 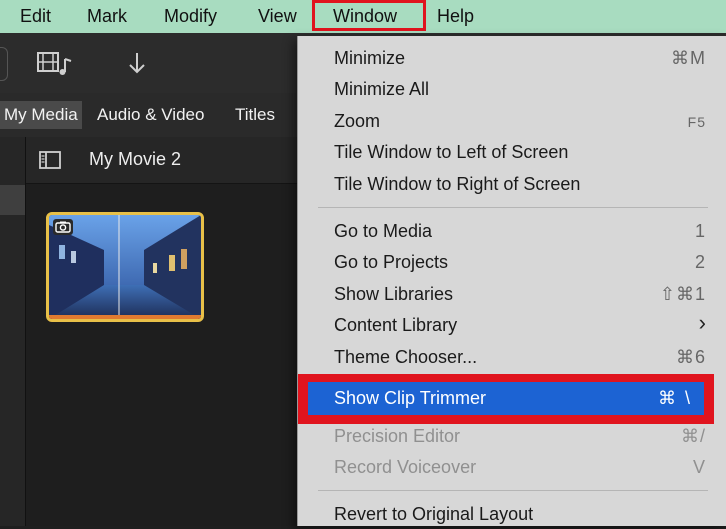 What do you see at coordinates (682, 294) in the screenshot?
I see `menu-item-shortcut: ⇧⌘1` at bounding box center [682, 294].